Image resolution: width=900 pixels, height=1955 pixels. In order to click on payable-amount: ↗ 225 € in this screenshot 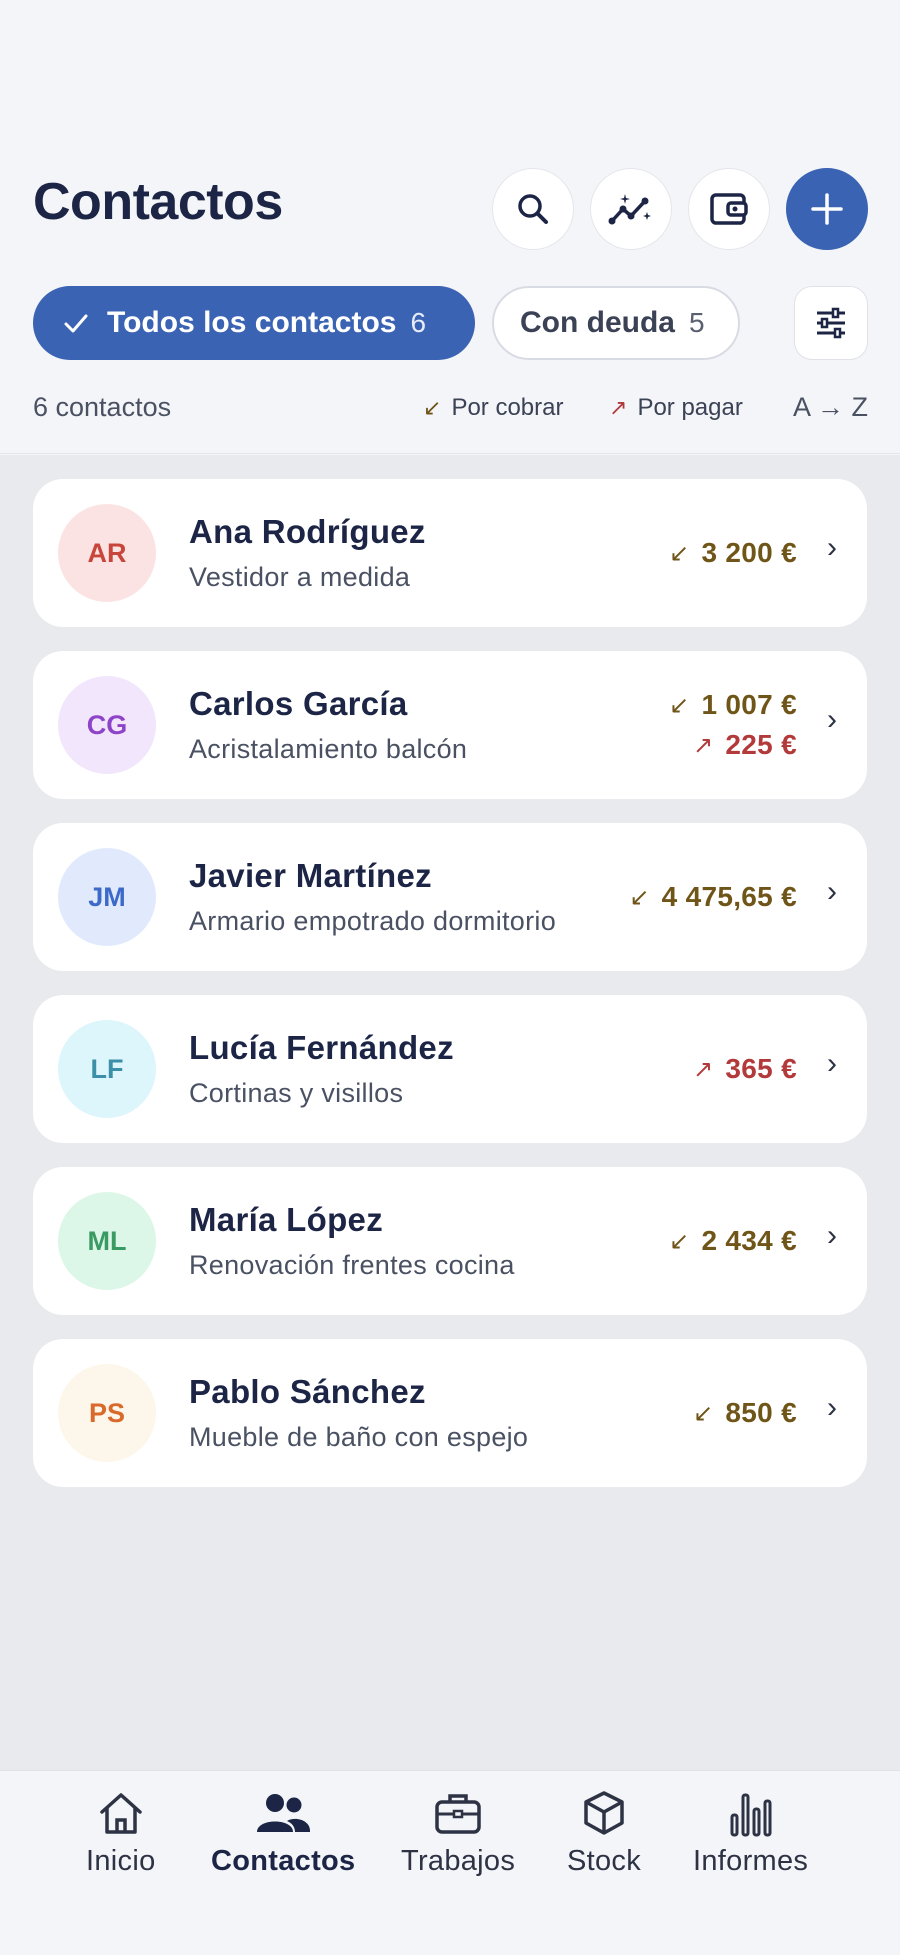, I will do `click(745, 745)`.